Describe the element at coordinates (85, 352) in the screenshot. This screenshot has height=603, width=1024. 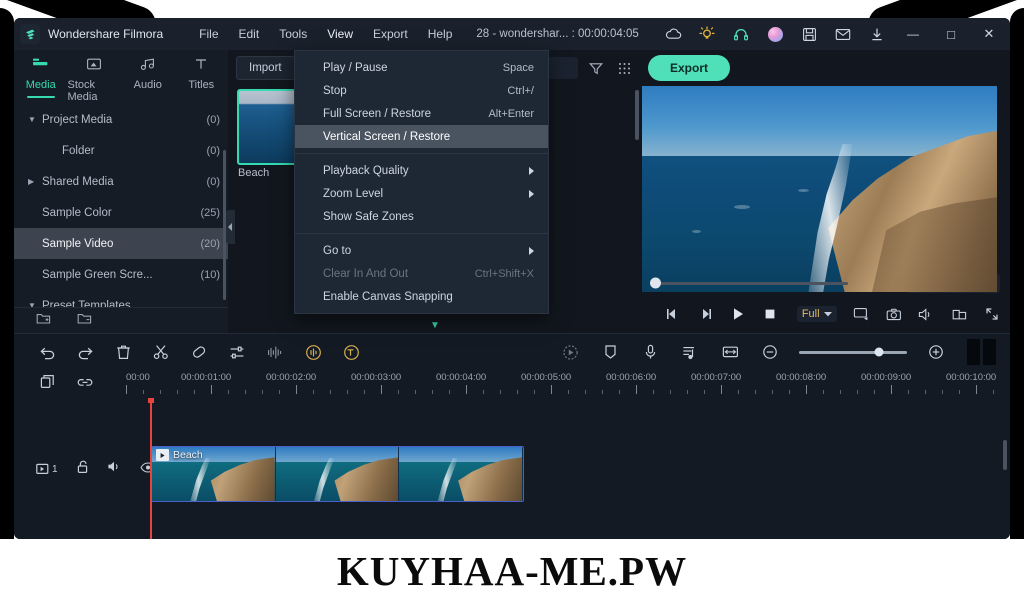
I see `redo-icon` at that location.